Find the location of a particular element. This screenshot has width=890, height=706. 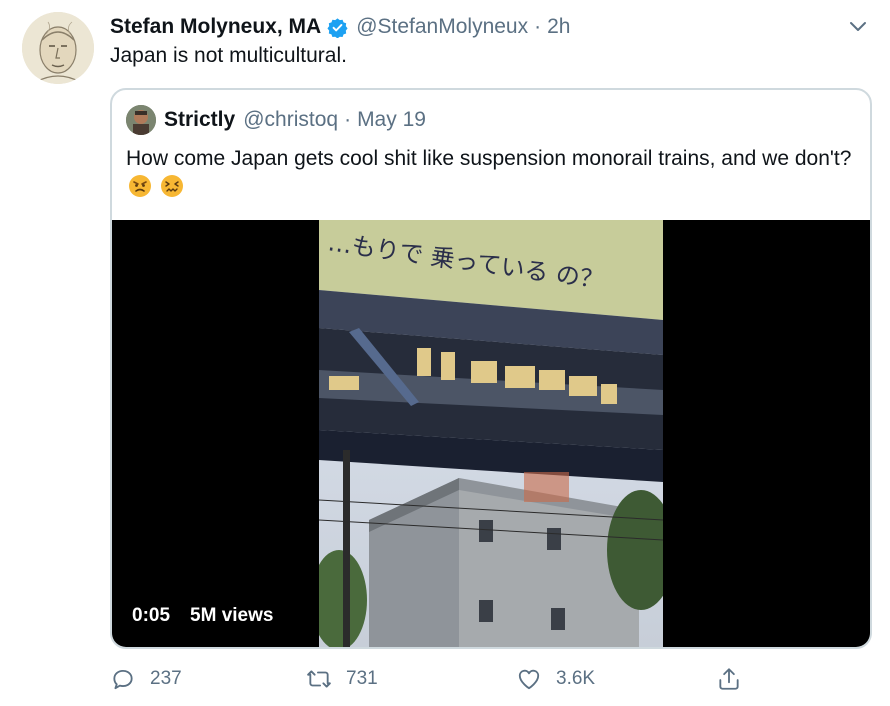

verified-badge-icon is located at coordinates (337, 27).